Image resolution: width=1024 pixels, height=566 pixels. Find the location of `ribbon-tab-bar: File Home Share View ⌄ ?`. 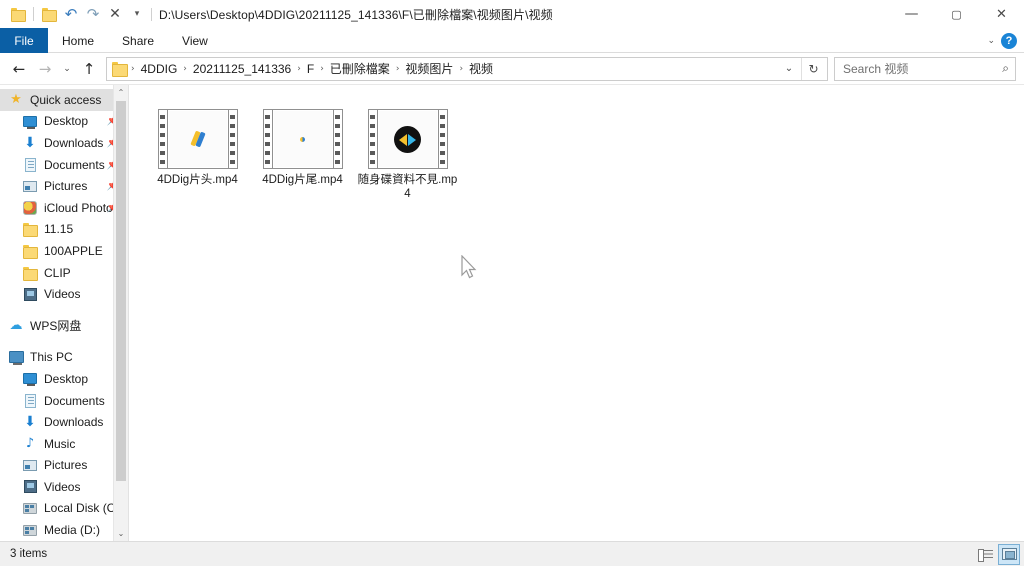

ribbon-tab-bar: File Home Share View ⌄ ? is located at coordinates (512, 40).